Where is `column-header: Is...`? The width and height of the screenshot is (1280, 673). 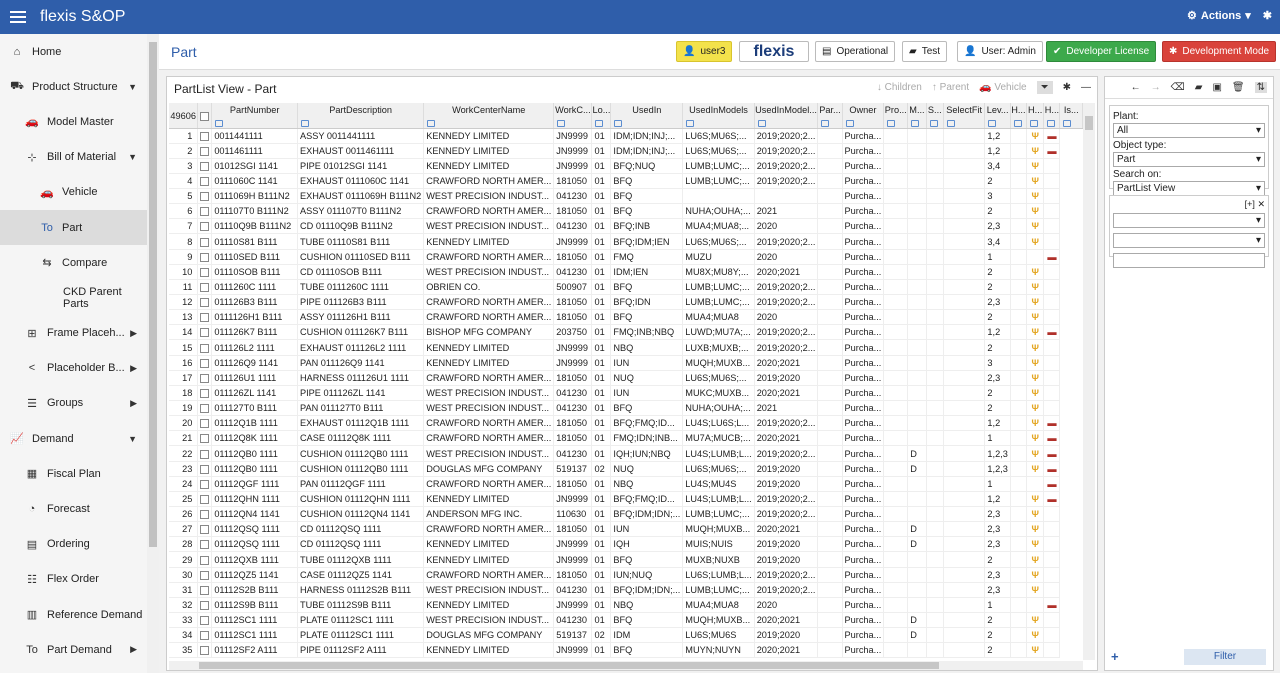
column-header: Is... is located at coordinates (1071, 116).